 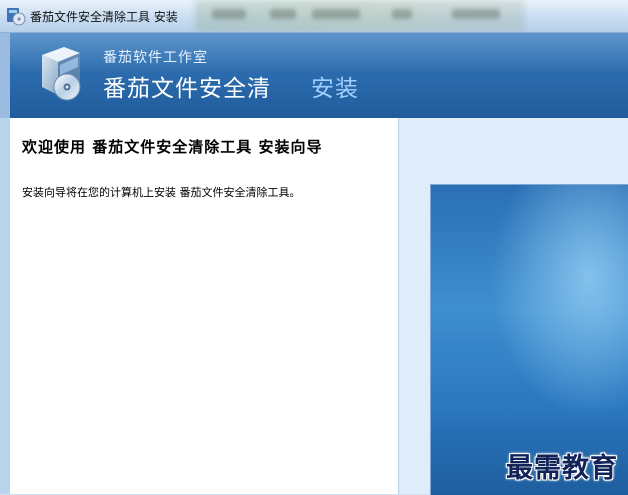 What do you see at coordinates (155, 58) in the screenshot?
I see `company-name: 番茄软件工作室` at bounding box center [155, 58].